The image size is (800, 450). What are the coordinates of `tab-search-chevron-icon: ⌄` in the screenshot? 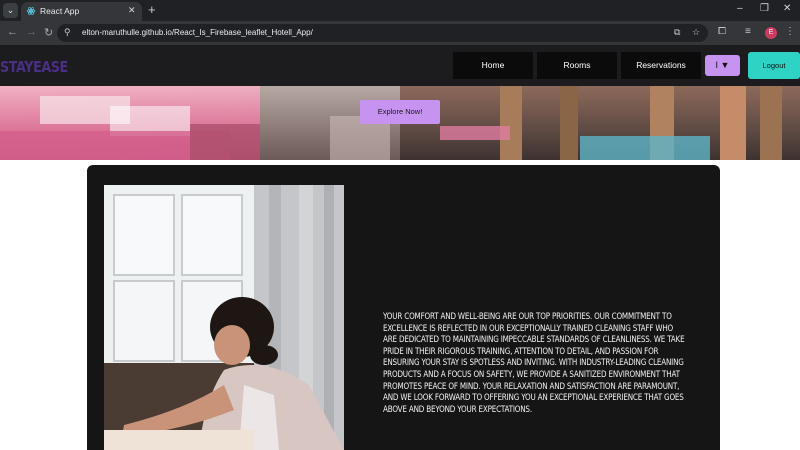 It's located at (10, 10).